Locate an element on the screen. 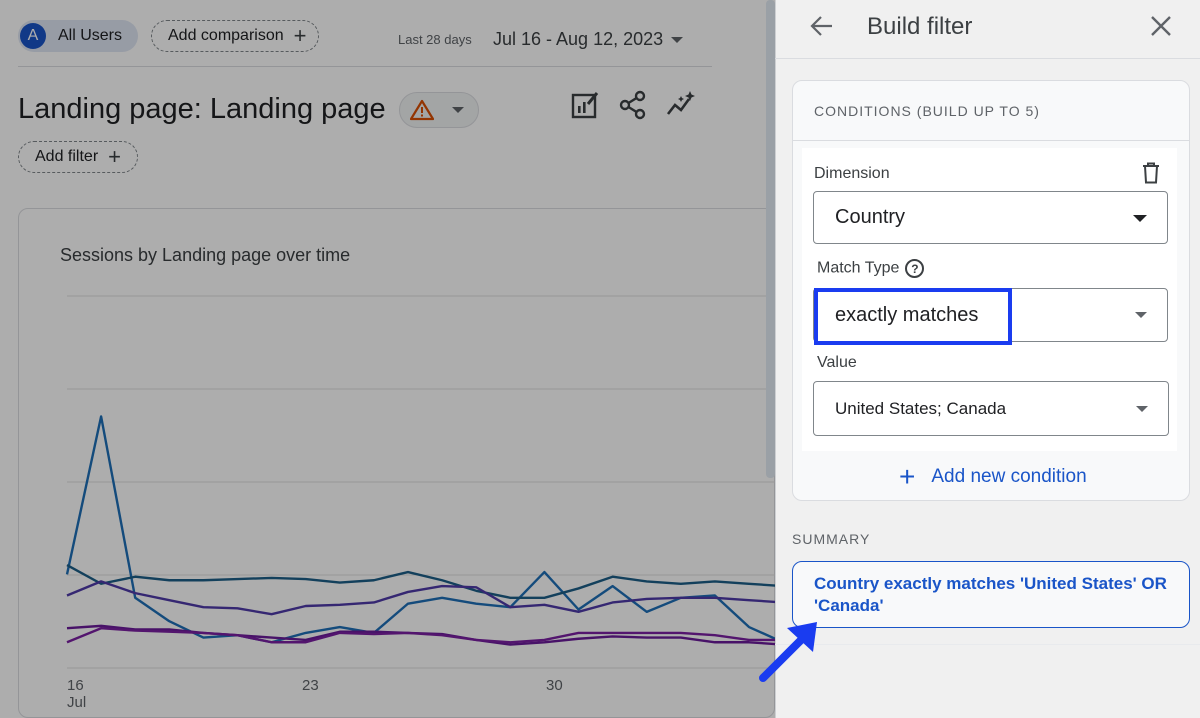 Image resolution: width=1200 pixels, height=718 pixels. dimension-value: Country is located at coordinates (870, 217).